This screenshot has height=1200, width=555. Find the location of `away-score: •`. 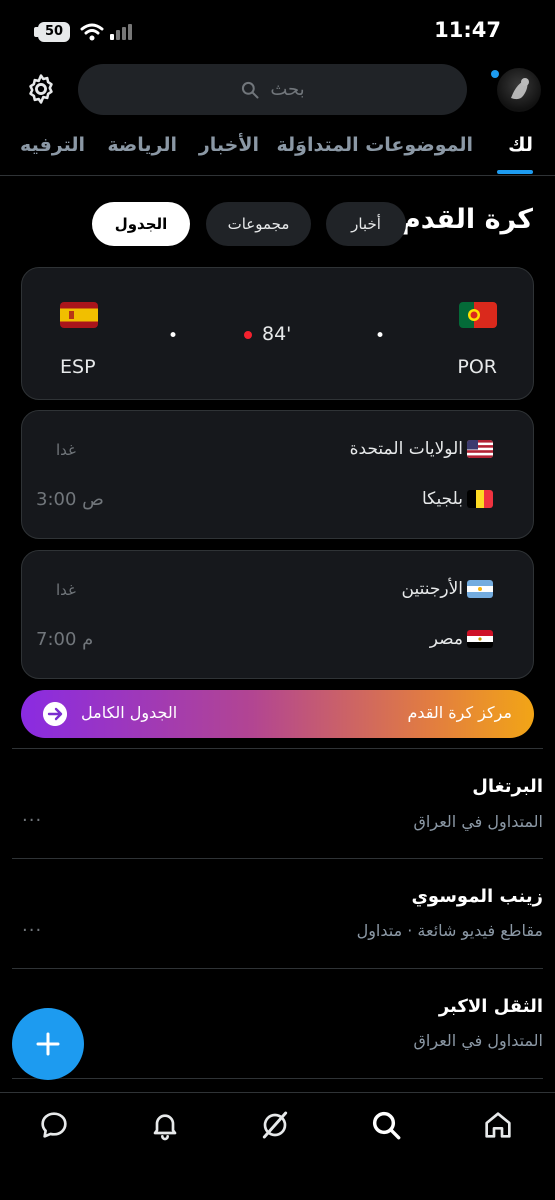

away-score: • is located at coordinates (173, 336).